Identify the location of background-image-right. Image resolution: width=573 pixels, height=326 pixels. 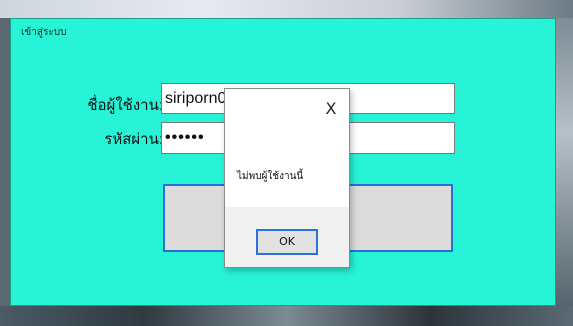
(564, 162).